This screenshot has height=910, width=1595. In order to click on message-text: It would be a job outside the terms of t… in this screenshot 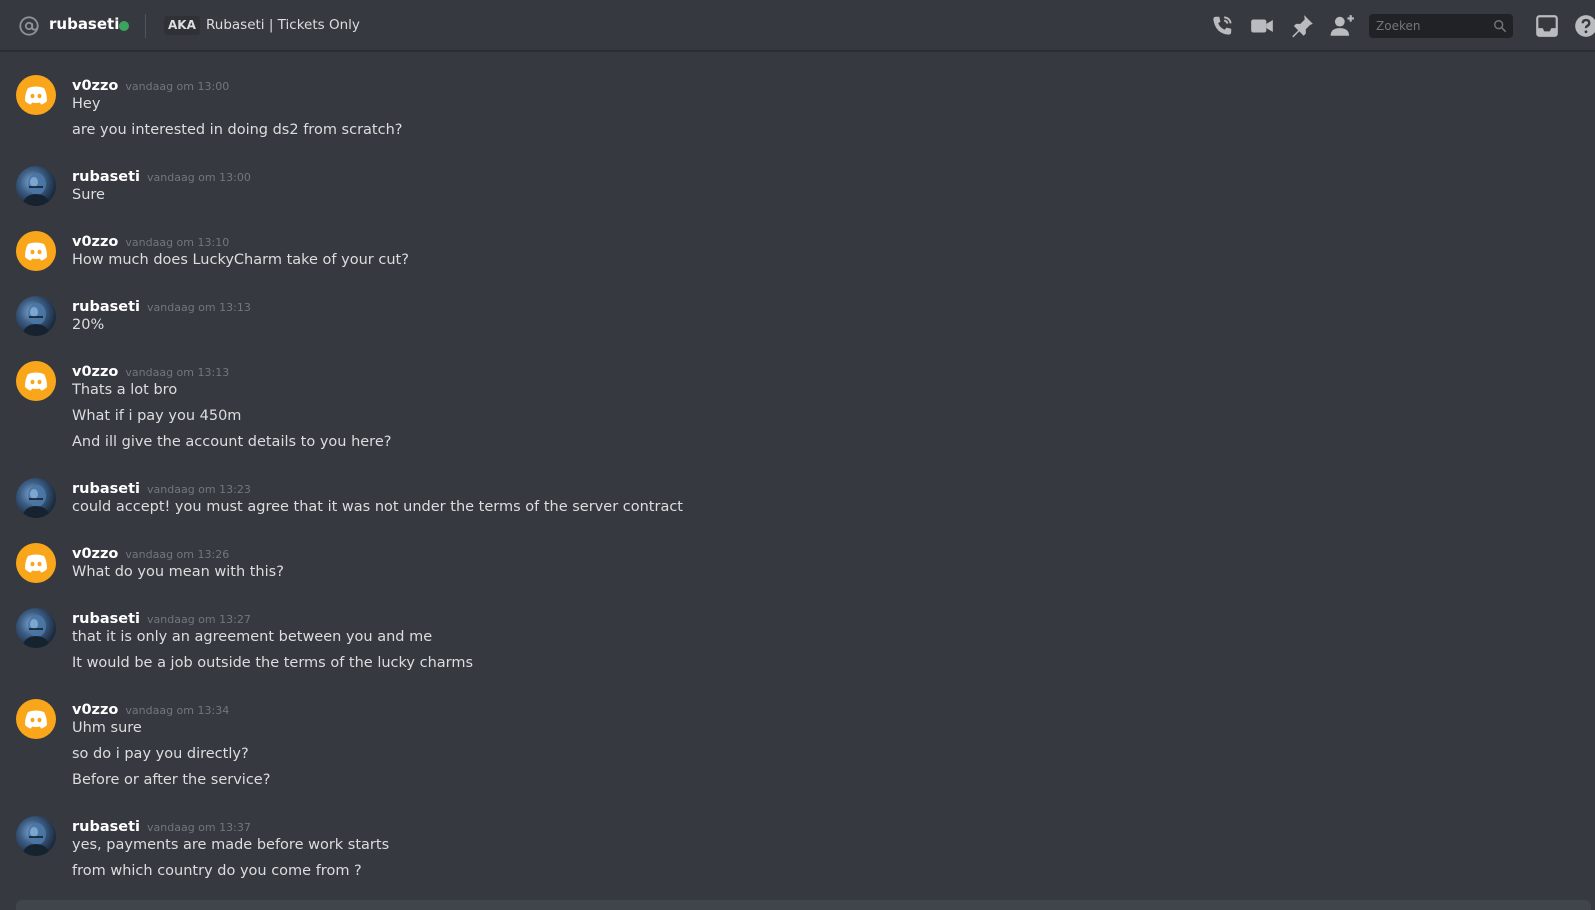, I will do `click(273, 663)`.